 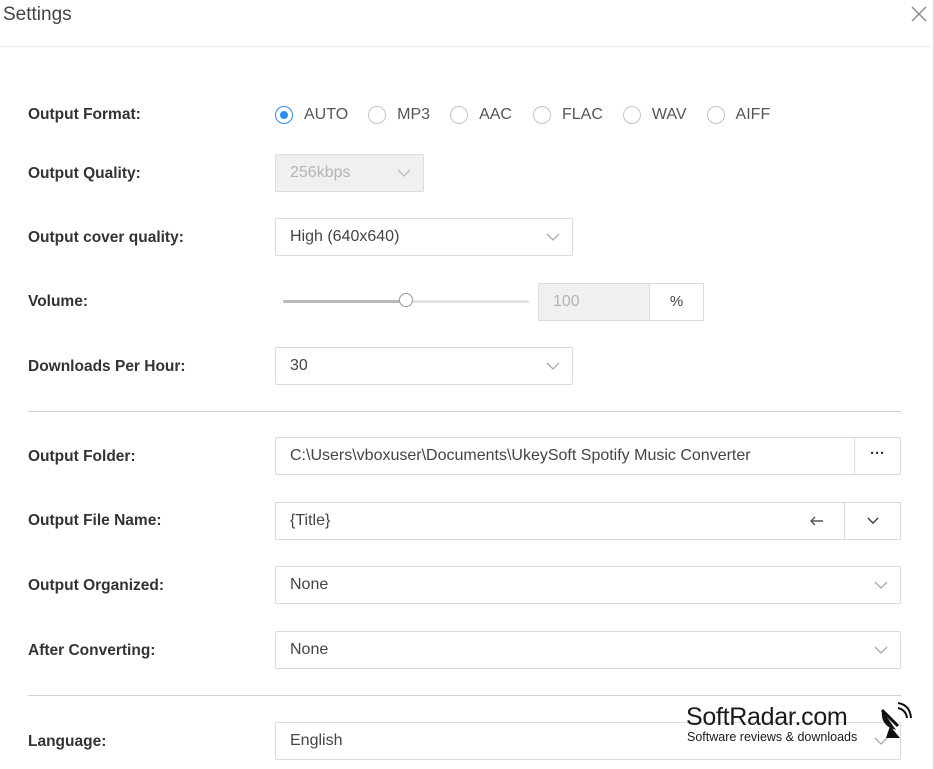 I want to click on format-option-label: FLAC, so click(x=582, y=114).